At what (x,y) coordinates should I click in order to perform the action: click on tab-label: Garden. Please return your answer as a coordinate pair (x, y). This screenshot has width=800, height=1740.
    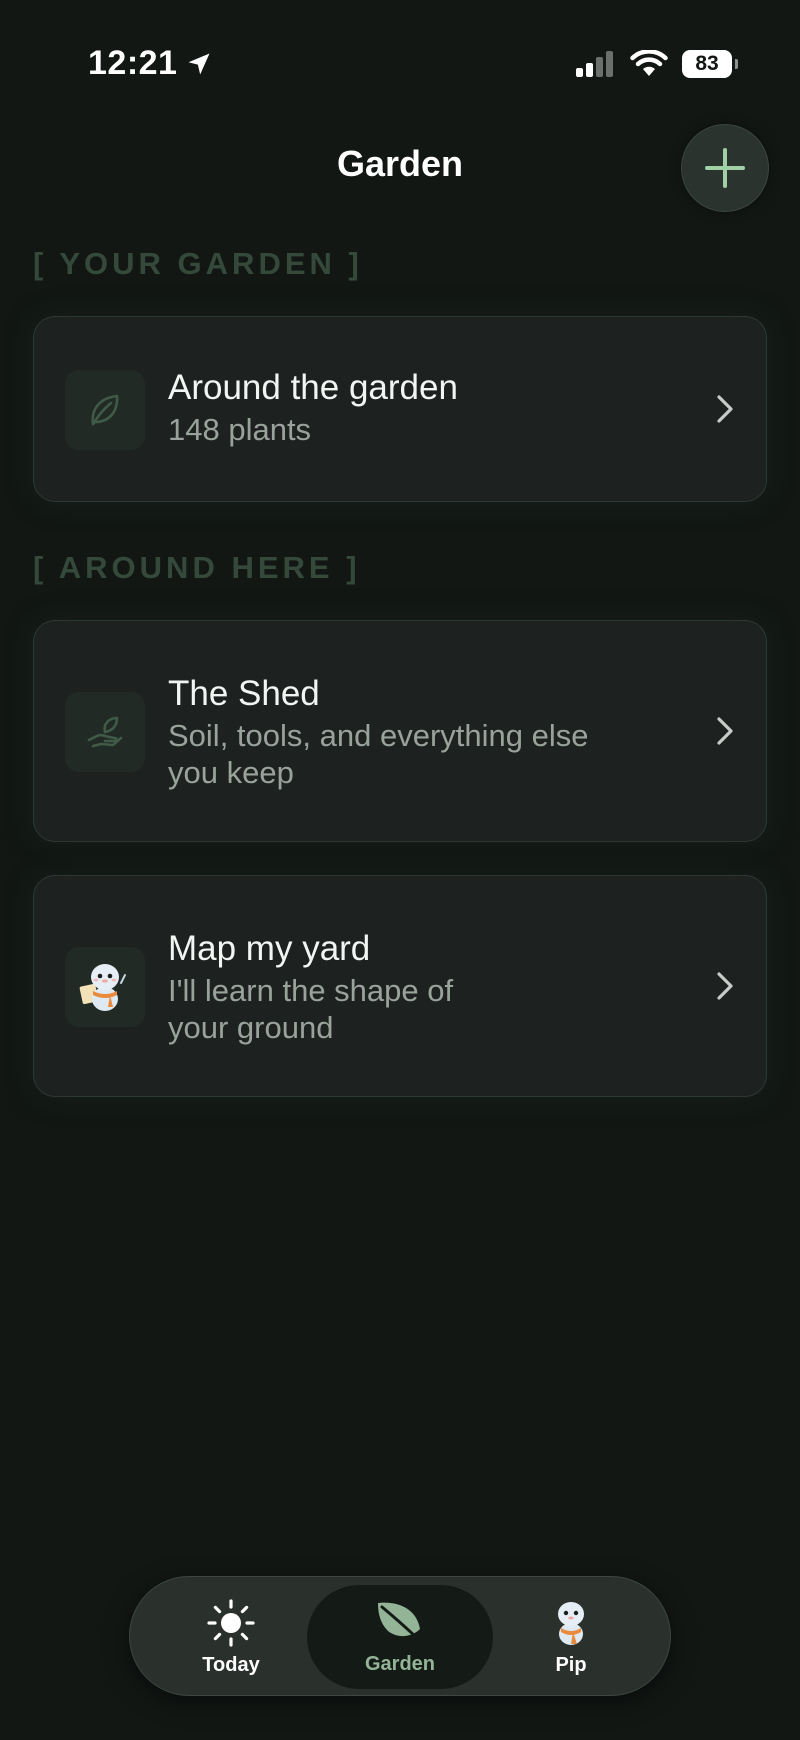
    Looking at the image, I should click on (400, 1663).